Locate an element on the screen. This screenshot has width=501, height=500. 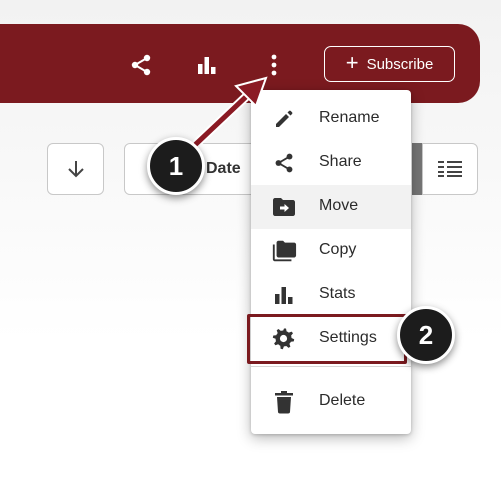
more-vertical-icon is located at coordinates (274, 65).